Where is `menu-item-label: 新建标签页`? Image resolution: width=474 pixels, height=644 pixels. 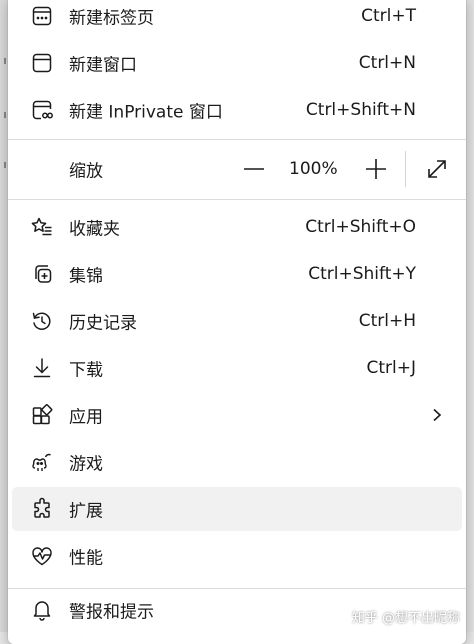
menu-item-label: 新建标签页 is located at coordinates (111, 18).